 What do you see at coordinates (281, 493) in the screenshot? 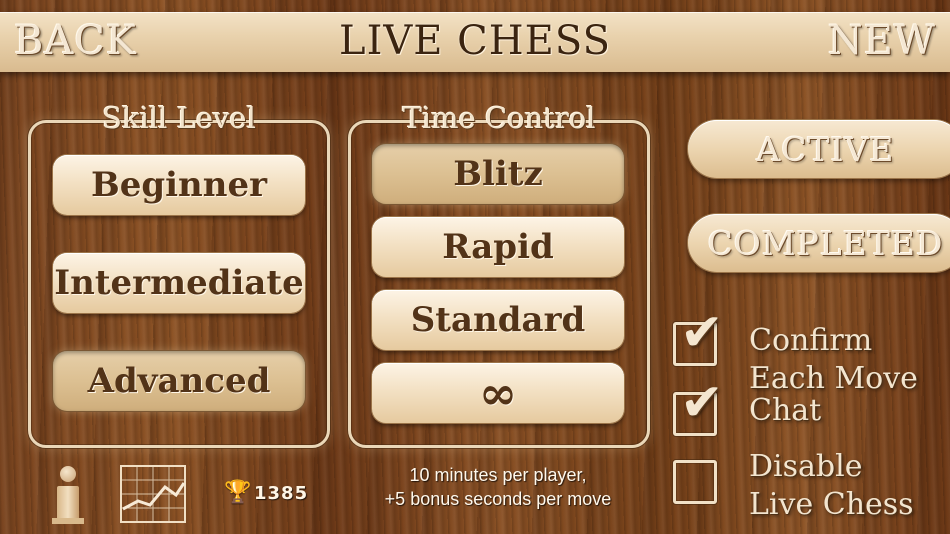
I see `rating-value: 1385` at bounding box center [281, 493].